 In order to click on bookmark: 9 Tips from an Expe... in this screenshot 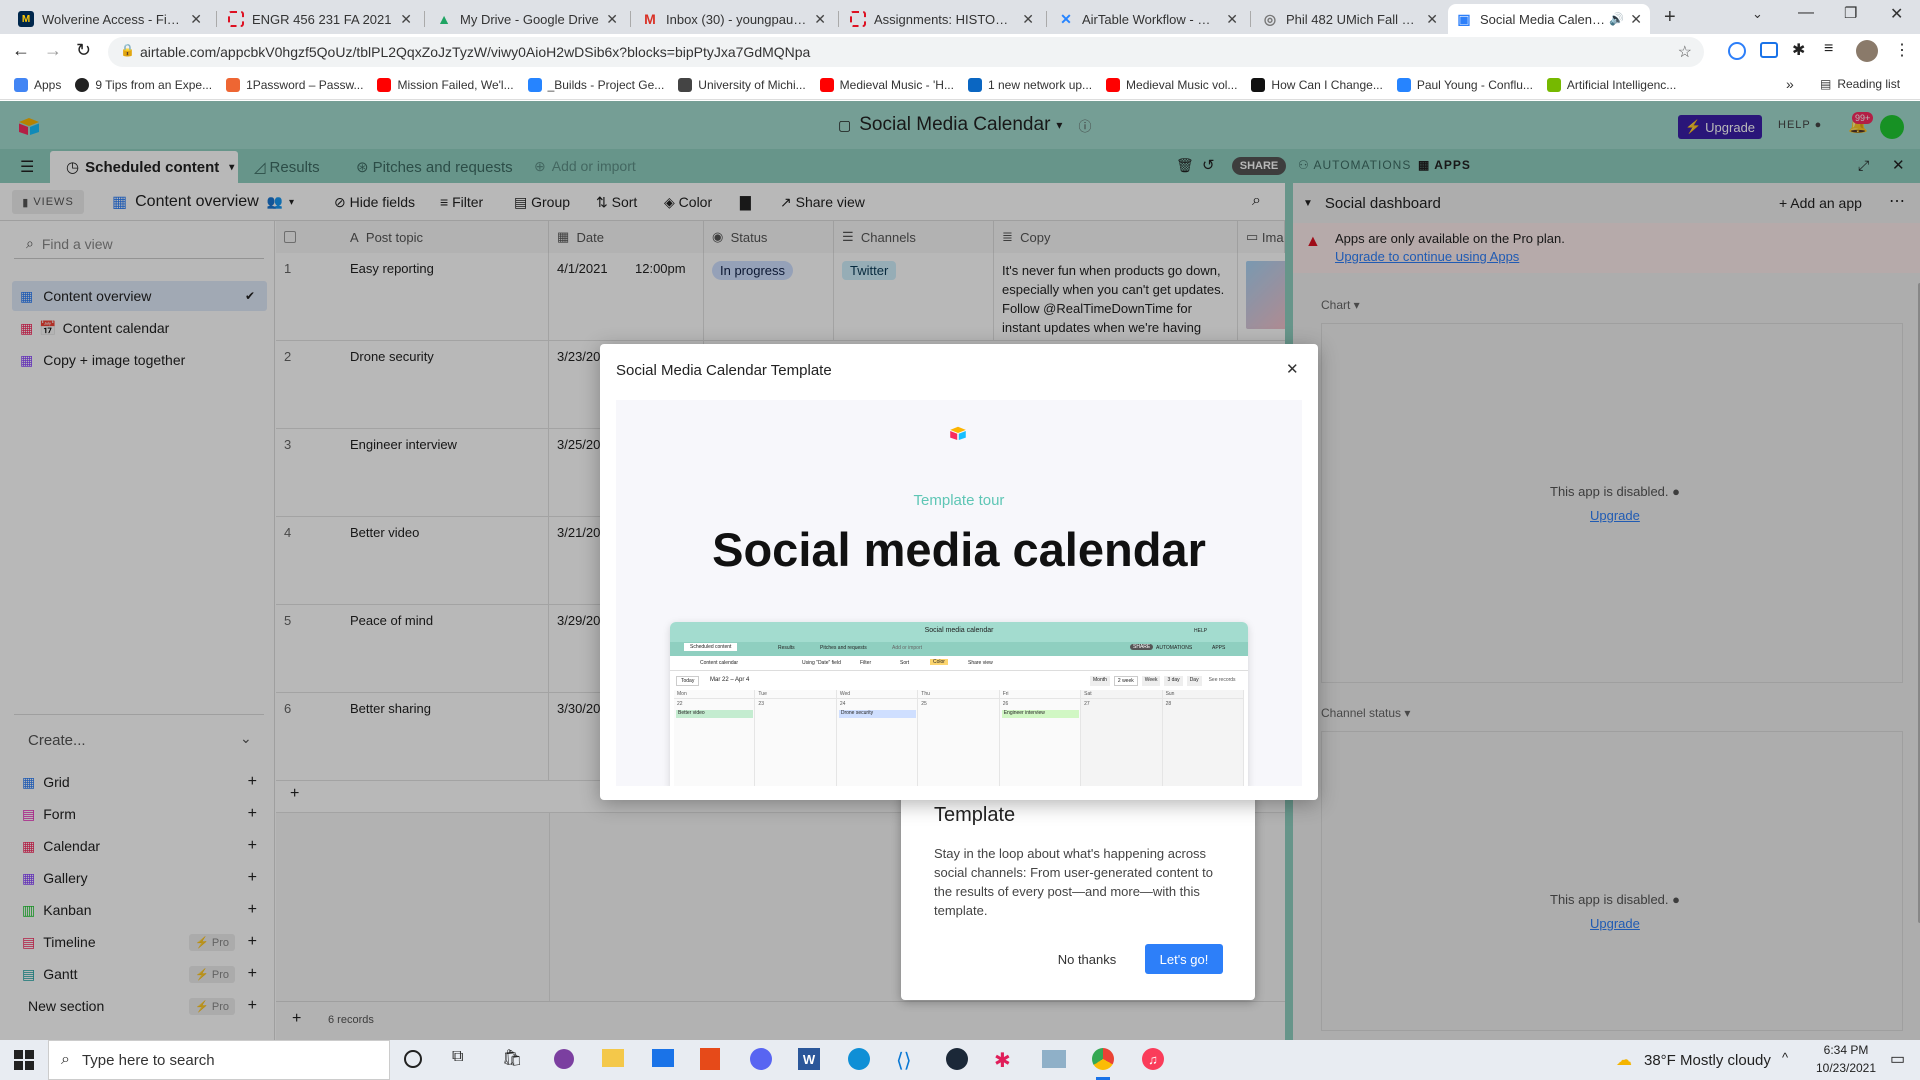, I will do `click(143, 84)`.